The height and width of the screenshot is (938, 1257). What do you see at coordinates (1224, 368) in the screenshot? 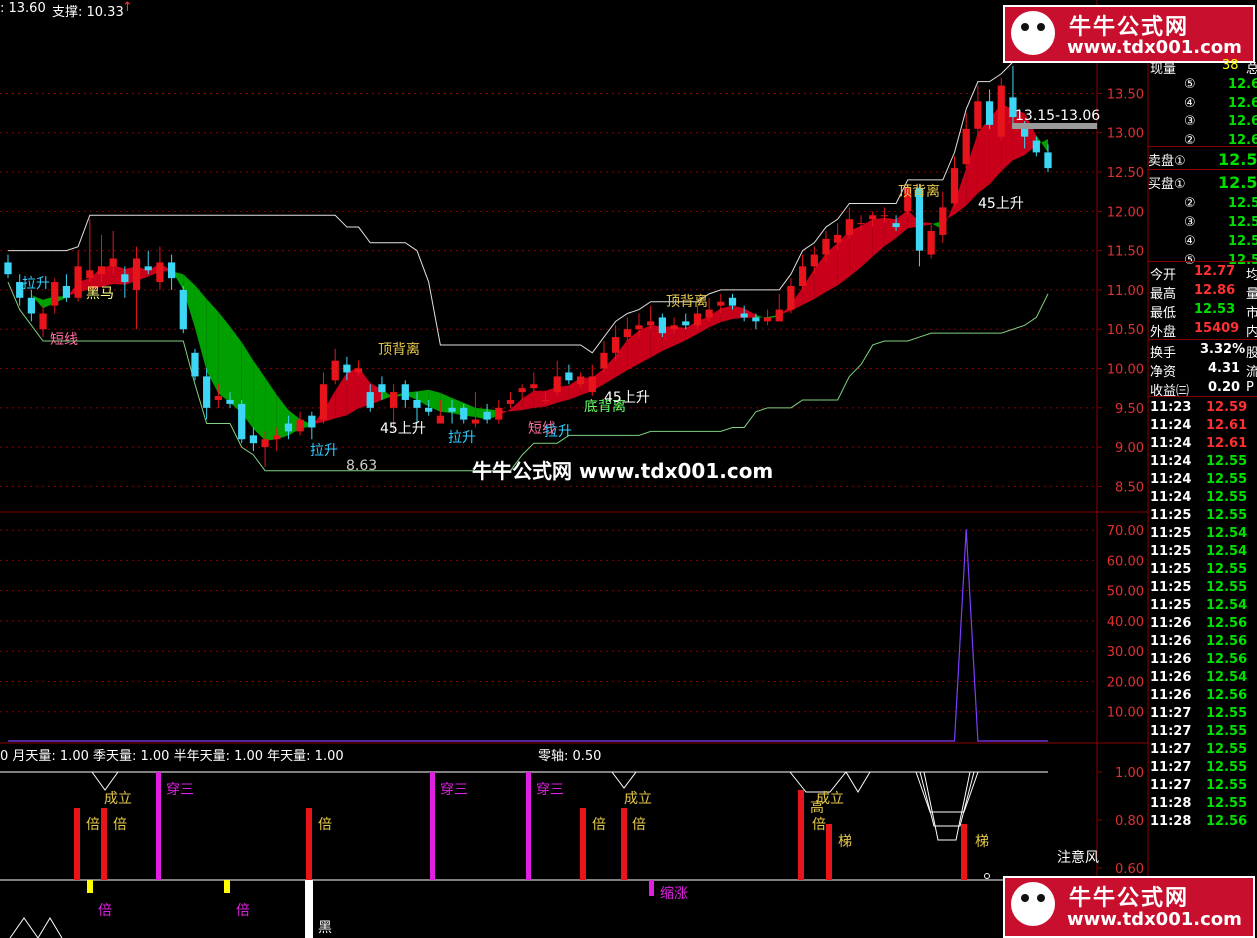
I see `stat-value: 4.31` at bounding box center [1224, 368].